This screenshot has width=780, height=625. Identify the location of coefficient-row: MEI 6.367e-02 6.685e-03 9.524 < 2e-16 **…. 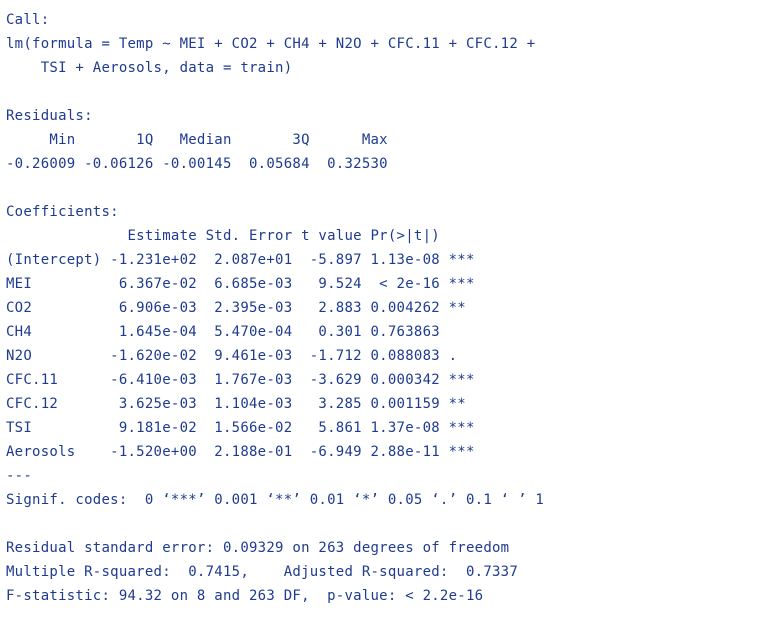
(240, 284).